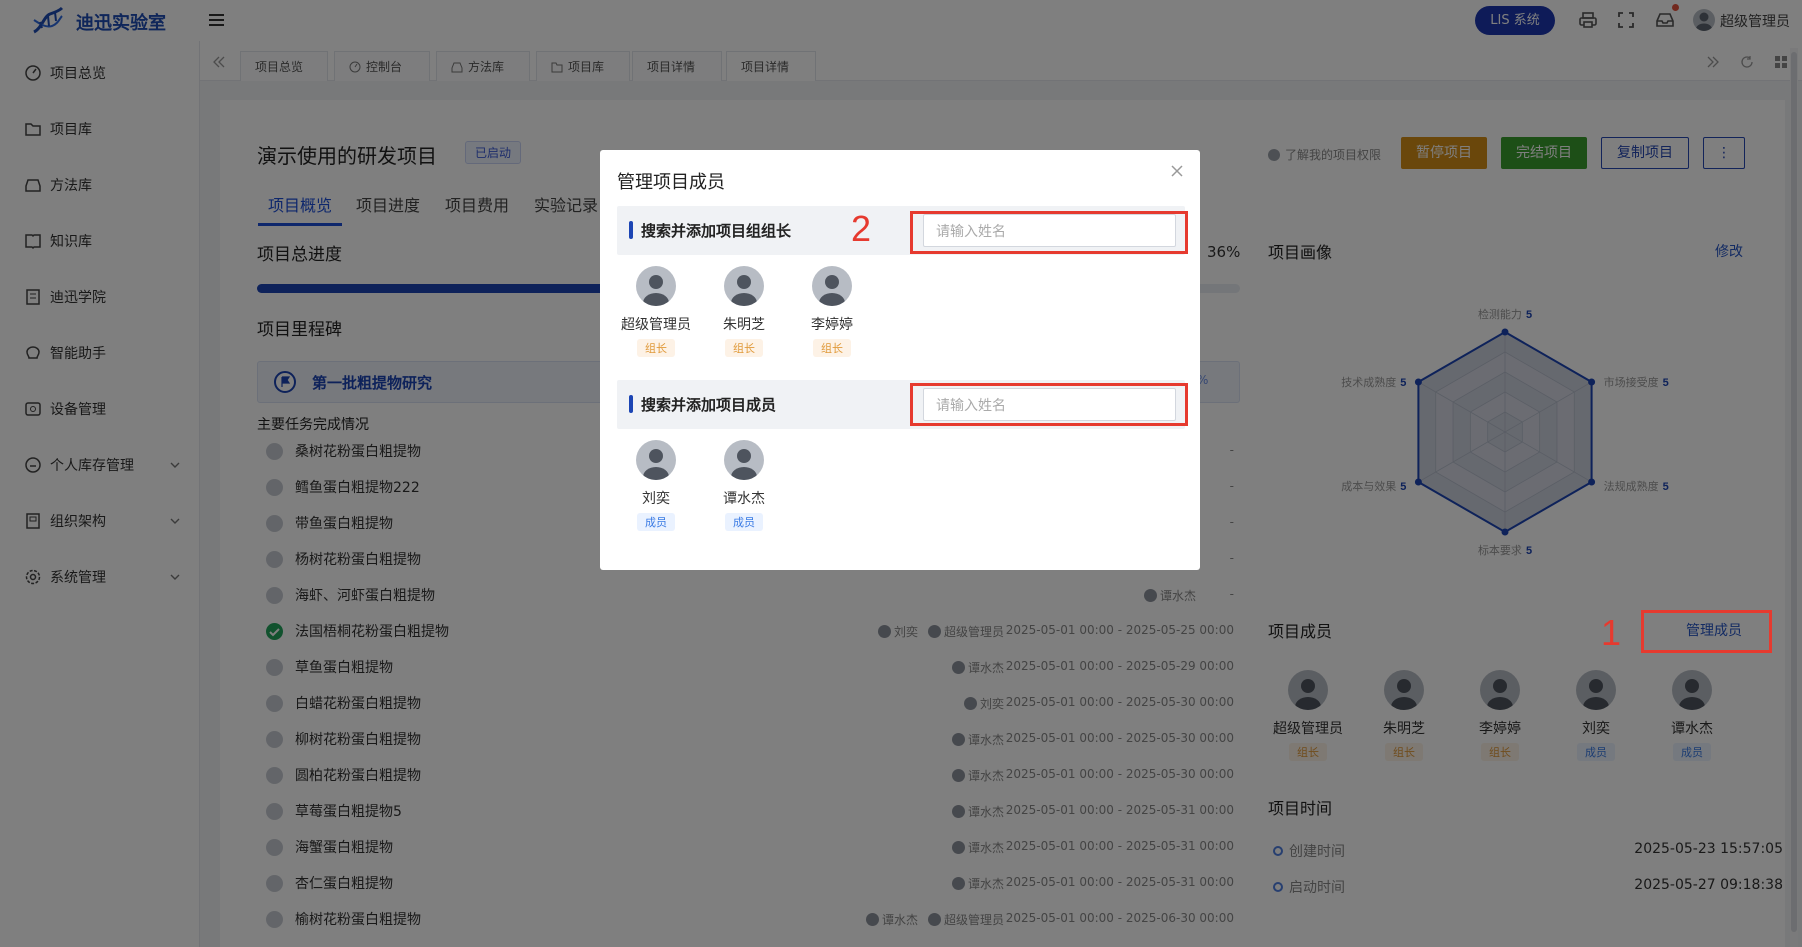  I want to click on highlight-box-leader-input, so click(1049, 232).